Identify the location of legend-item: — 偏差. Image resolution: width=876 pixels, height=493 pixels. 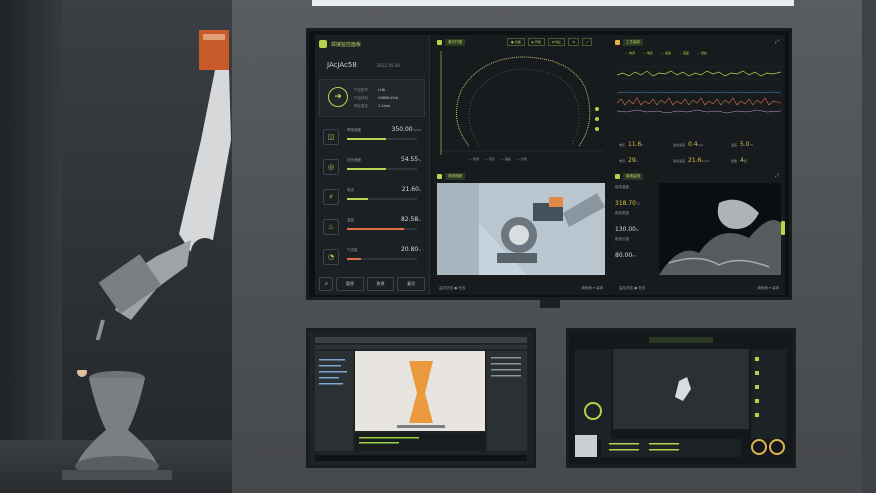
(505, 159).